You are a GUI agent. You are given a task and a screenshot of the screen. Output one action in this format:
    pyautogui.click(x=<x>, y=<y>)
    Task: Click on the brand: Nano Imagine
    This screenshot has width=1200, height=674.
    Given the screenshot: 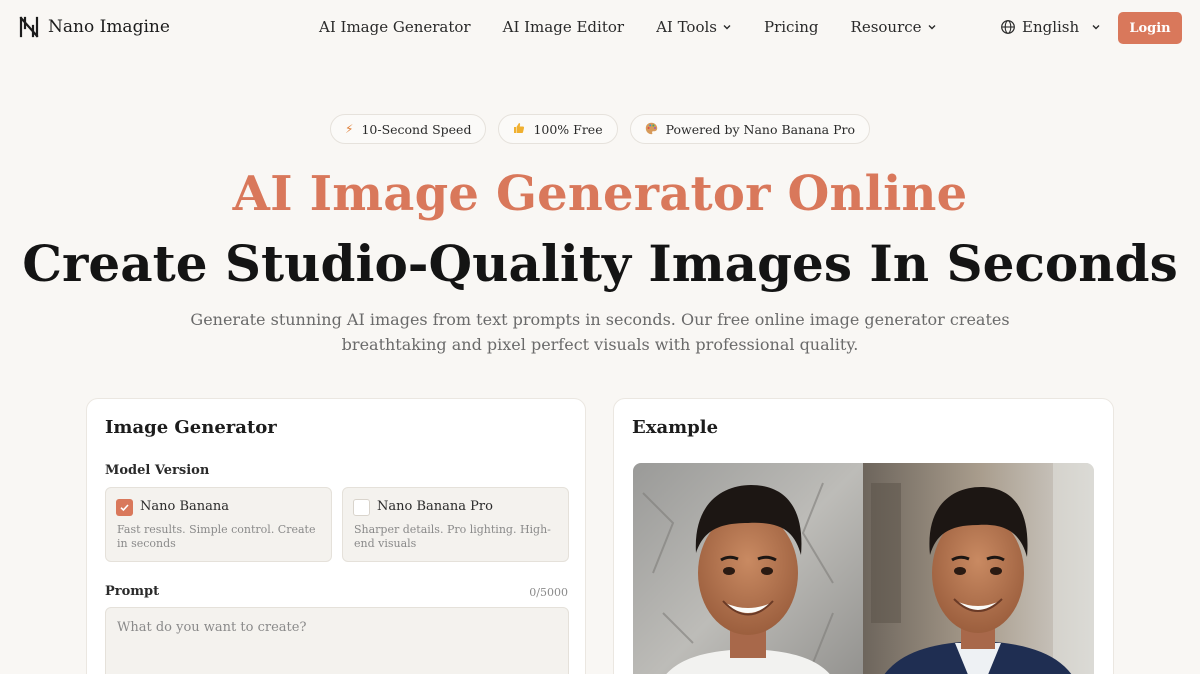 What is the action you would take?
    pyautogui.click(x=94, y=27)
    